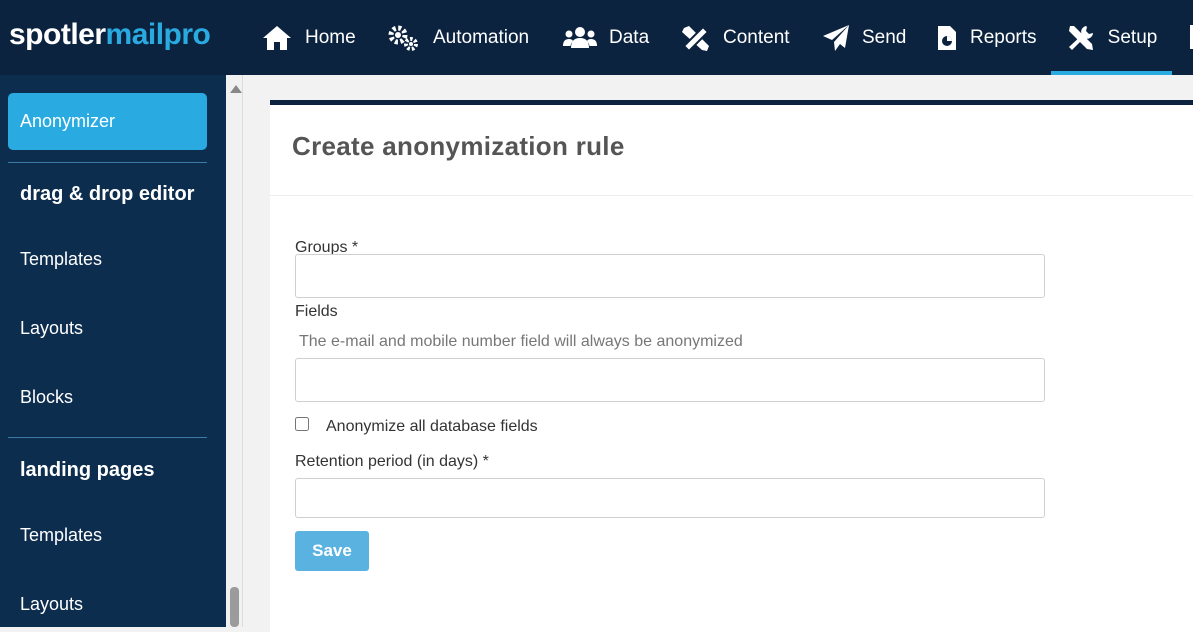  What do you see at coordinates (884, 37) in the screenshot?
I see `nav-send-label: Send` at bounding box center [884, 37].